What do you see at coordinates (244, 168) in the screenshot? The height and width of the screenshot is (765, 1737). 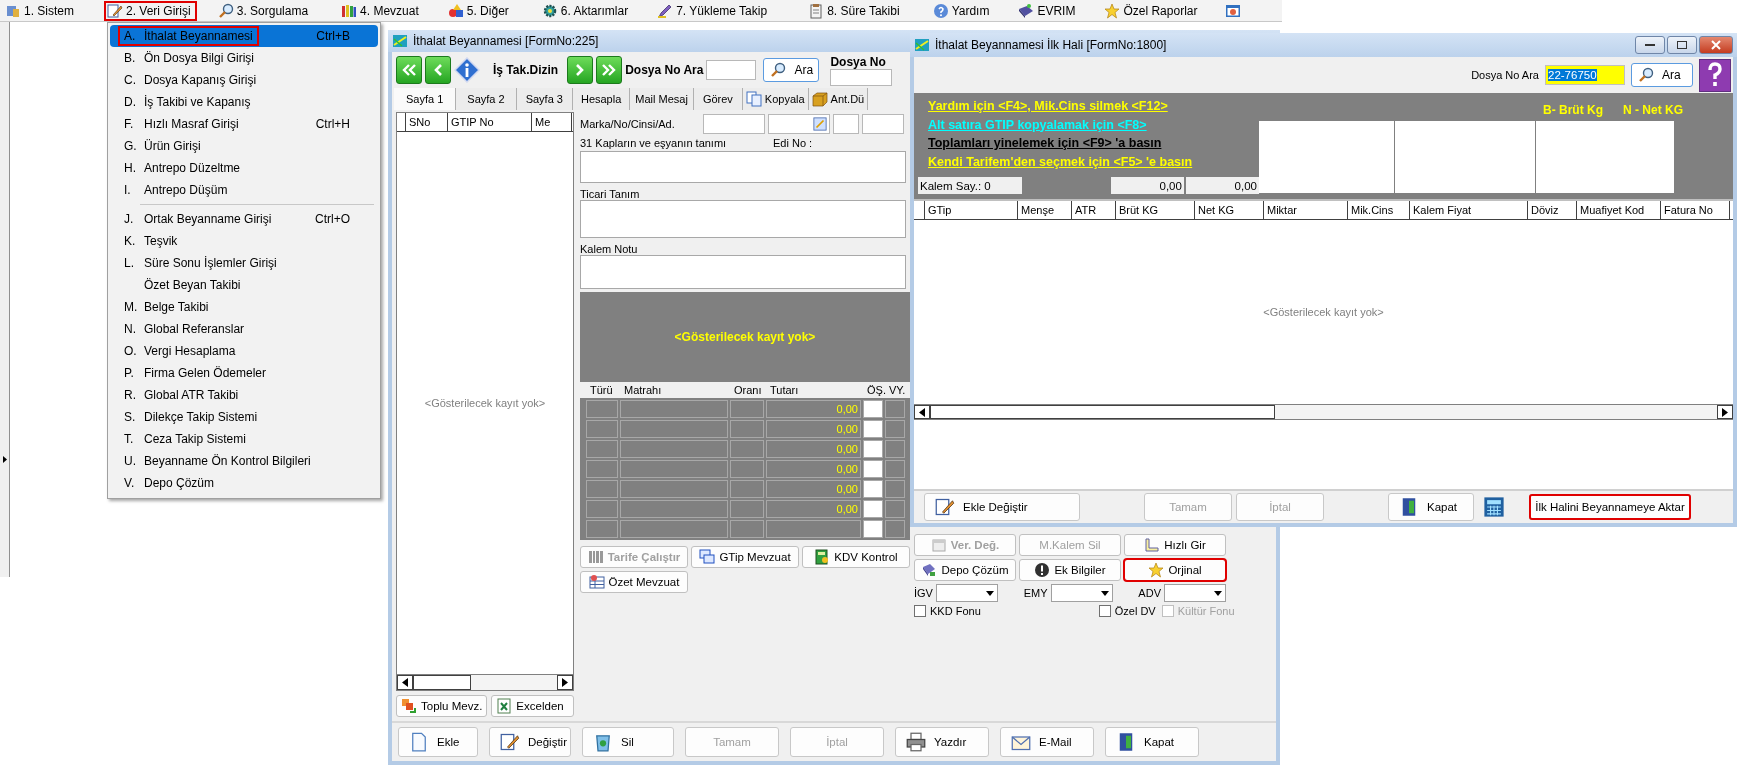 I see `menu-entry: H. Antrepo Düzeltme` at bounding box center [244, 168].